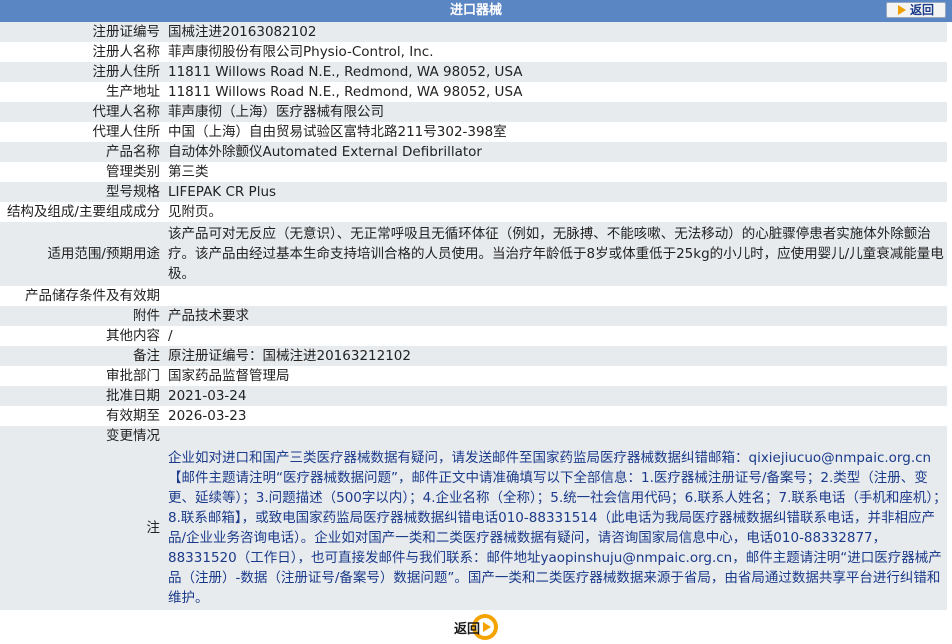  I want to click on back-button-bottom-label: 返回, so click(467, 629).